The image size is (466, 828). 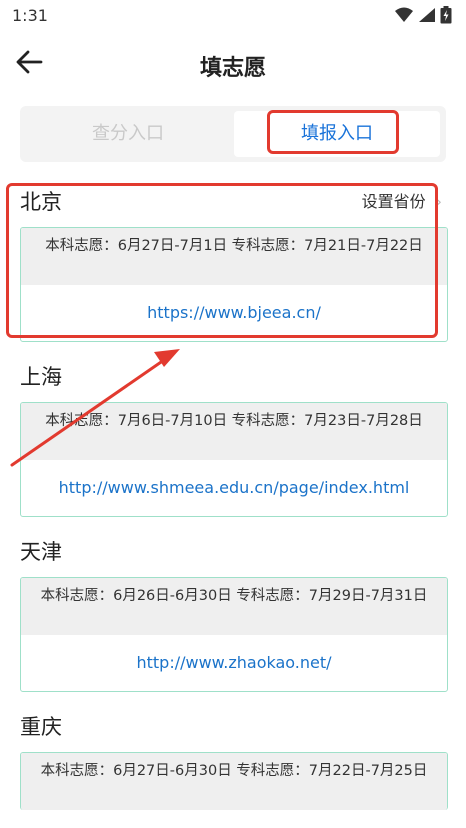 What do you see at coordinates (234, 313) in the screenshot?
I see `application-url-link: https://www.bjeea.cn/` at bounding box center [234, 313].